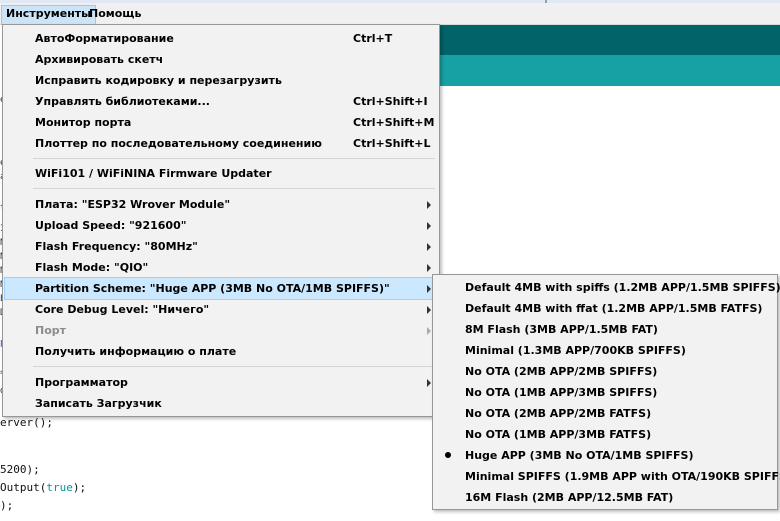 The width and height of the screenshot is (780, 521). Describe the element at coordinates (392, 143) in the screenshot. I see `menu-item-shortcut: Ctrl+Shift+L` at that location.